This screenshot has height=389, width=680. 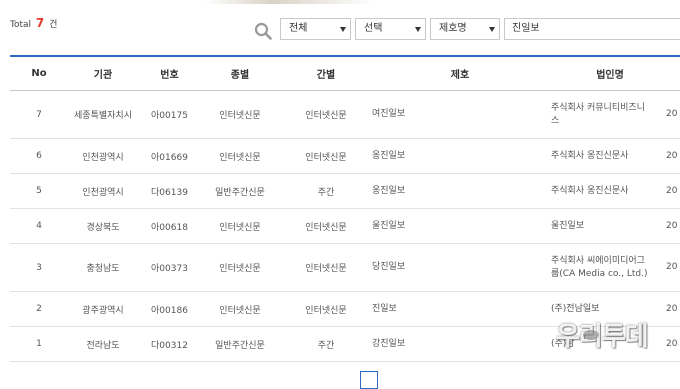 I want to click on field-select-value: 제호명, so click(x=453, y=28).